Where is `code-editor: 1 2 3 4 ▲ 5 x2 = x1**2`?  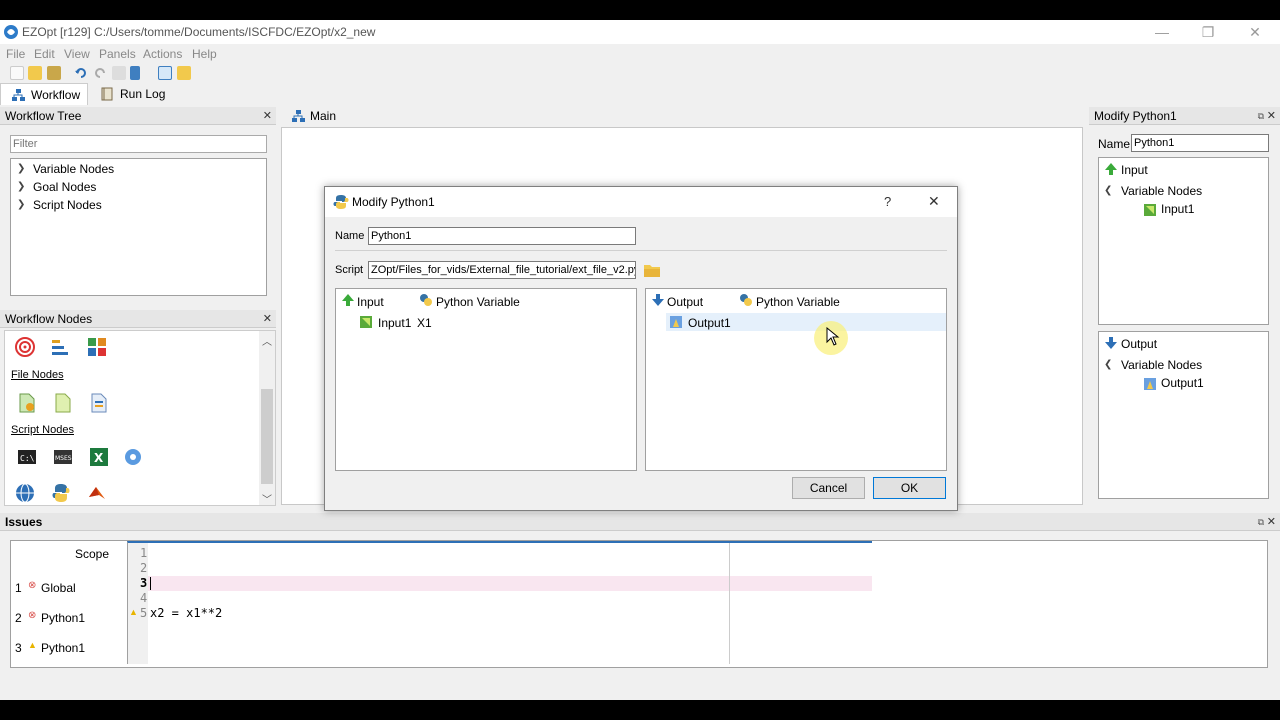
code-editor: 1 2 3 4 ▲ 5 x2 = x1**2 is located at coordinates (499, 602).